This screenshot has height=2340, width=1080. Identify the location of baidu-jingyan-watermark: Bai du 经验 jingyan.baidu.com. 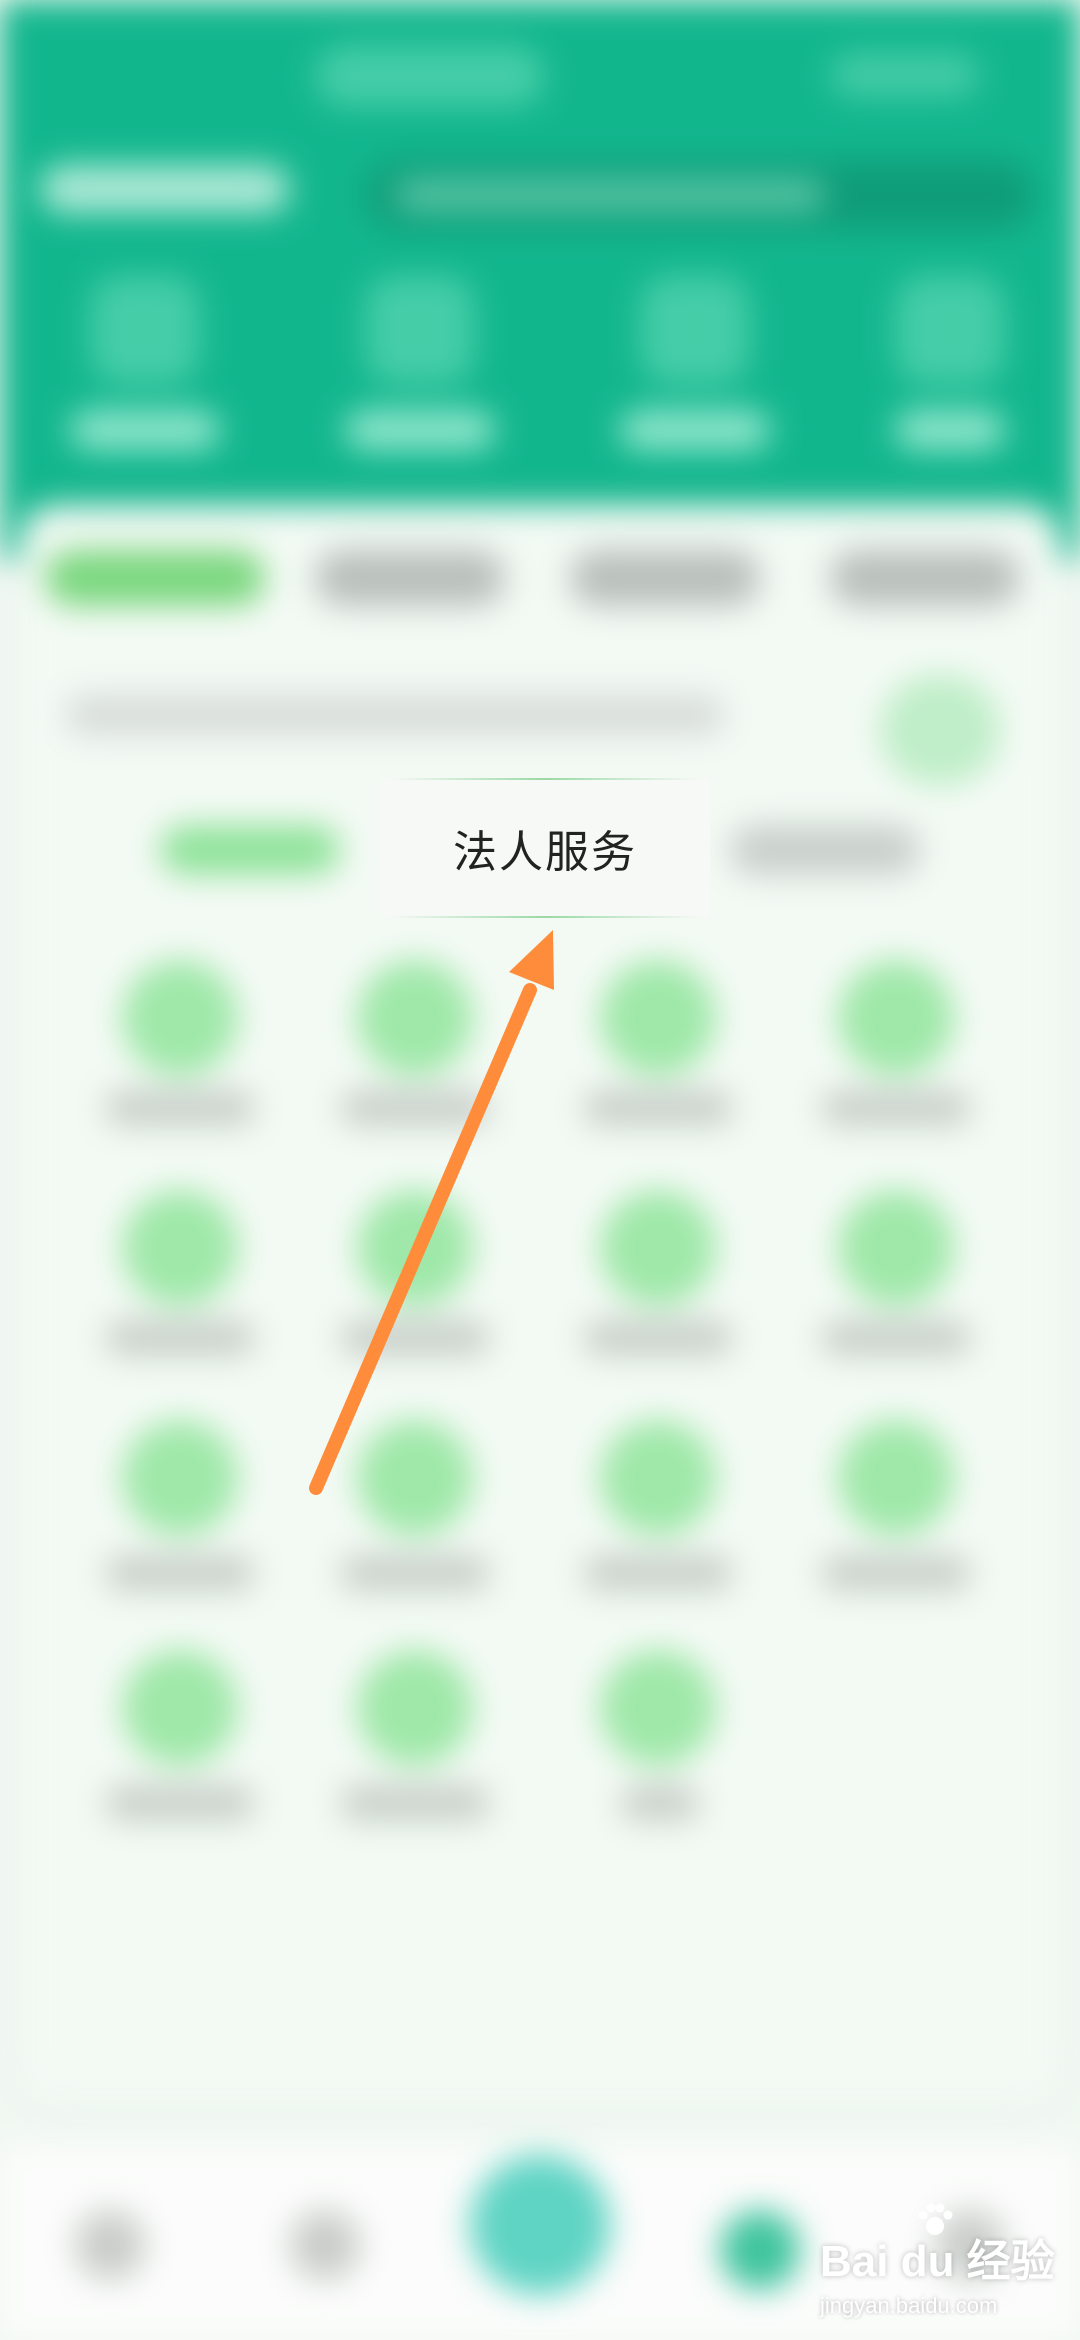
(940, 2269).